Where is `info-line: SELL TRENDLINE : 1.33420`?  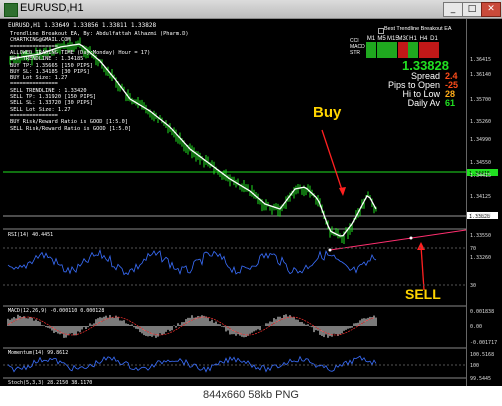 info-line: SELL TRENDLINE : 1.33420 is located at coordinates (48, 90).